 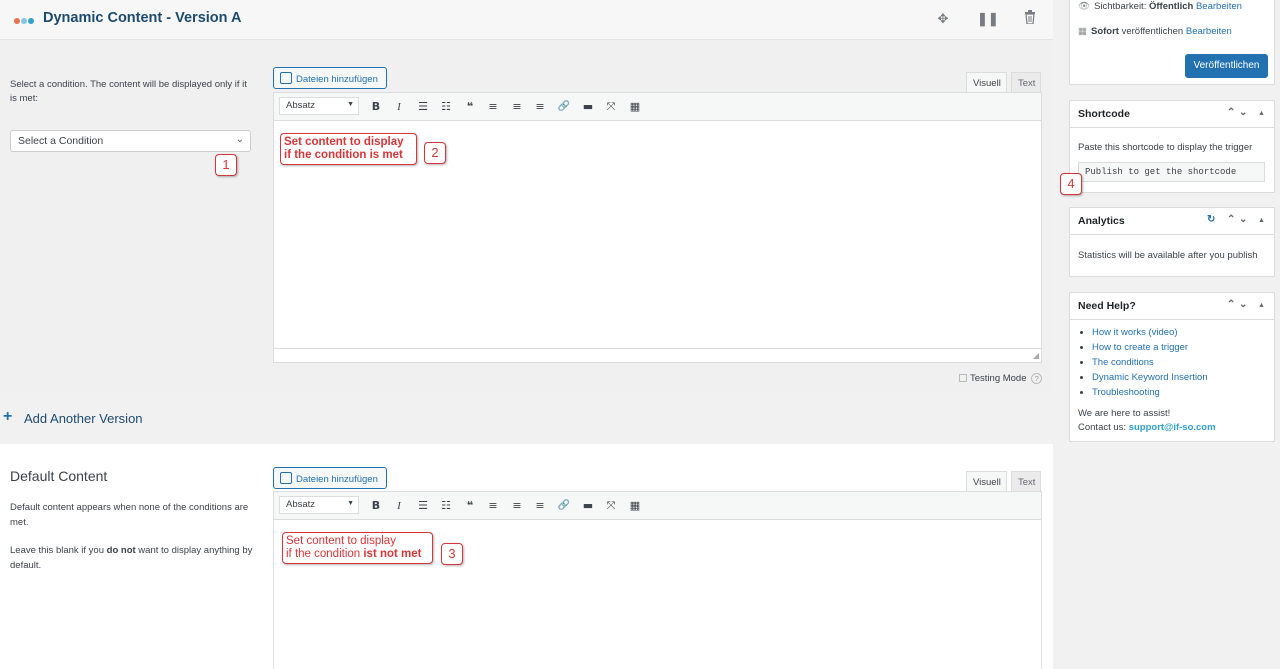 What do you see at coordinates (1026, 481) in the screenshot?
I see `default-tab-text: Text` at bounding box center [1026, 481].